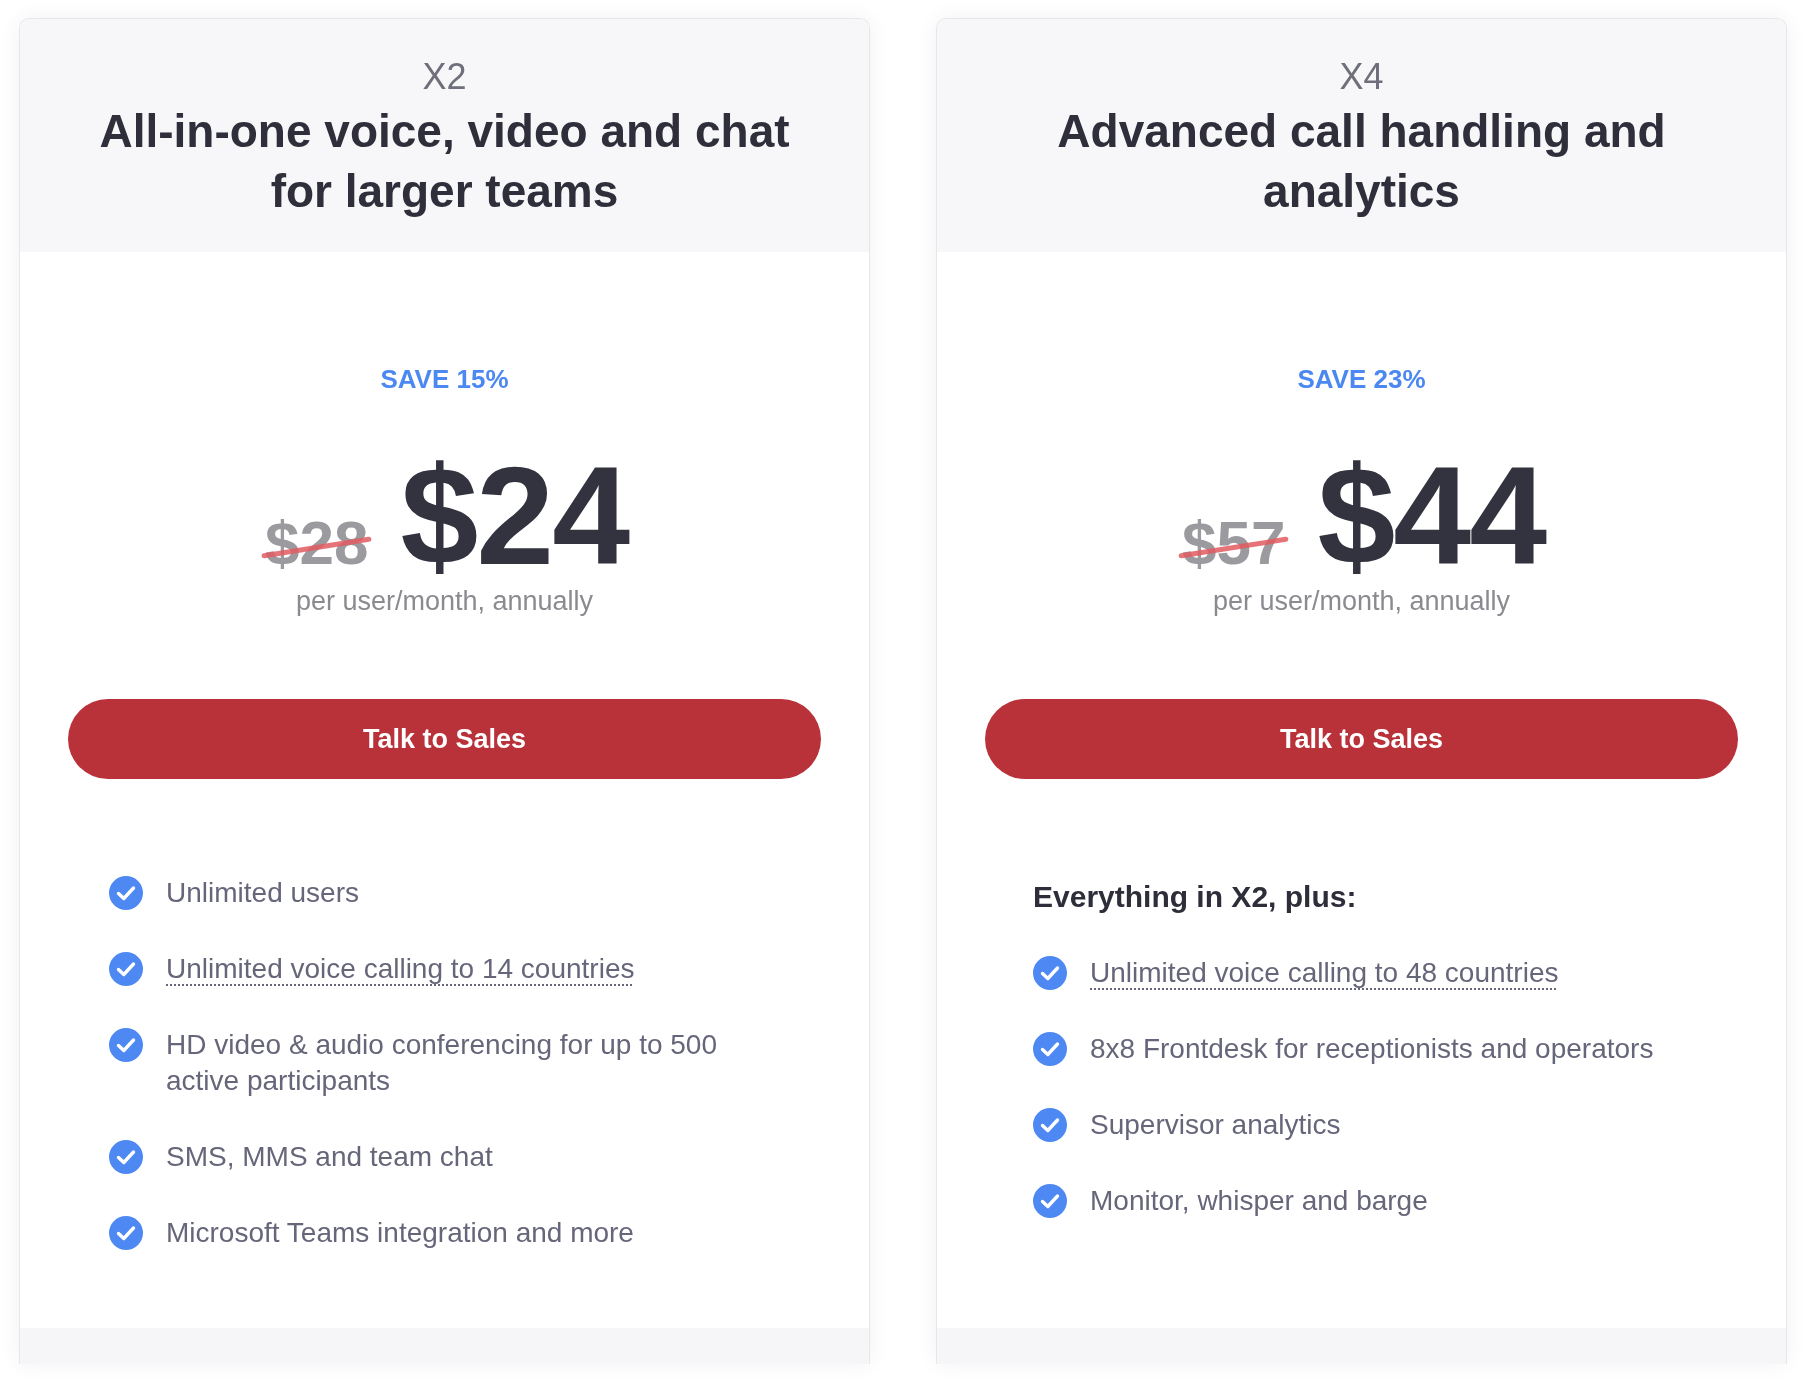 The width and height of the screenshot is (1810, 1382). I want to click on feature-text: Supervisor analytics, so click(1215, 1125).